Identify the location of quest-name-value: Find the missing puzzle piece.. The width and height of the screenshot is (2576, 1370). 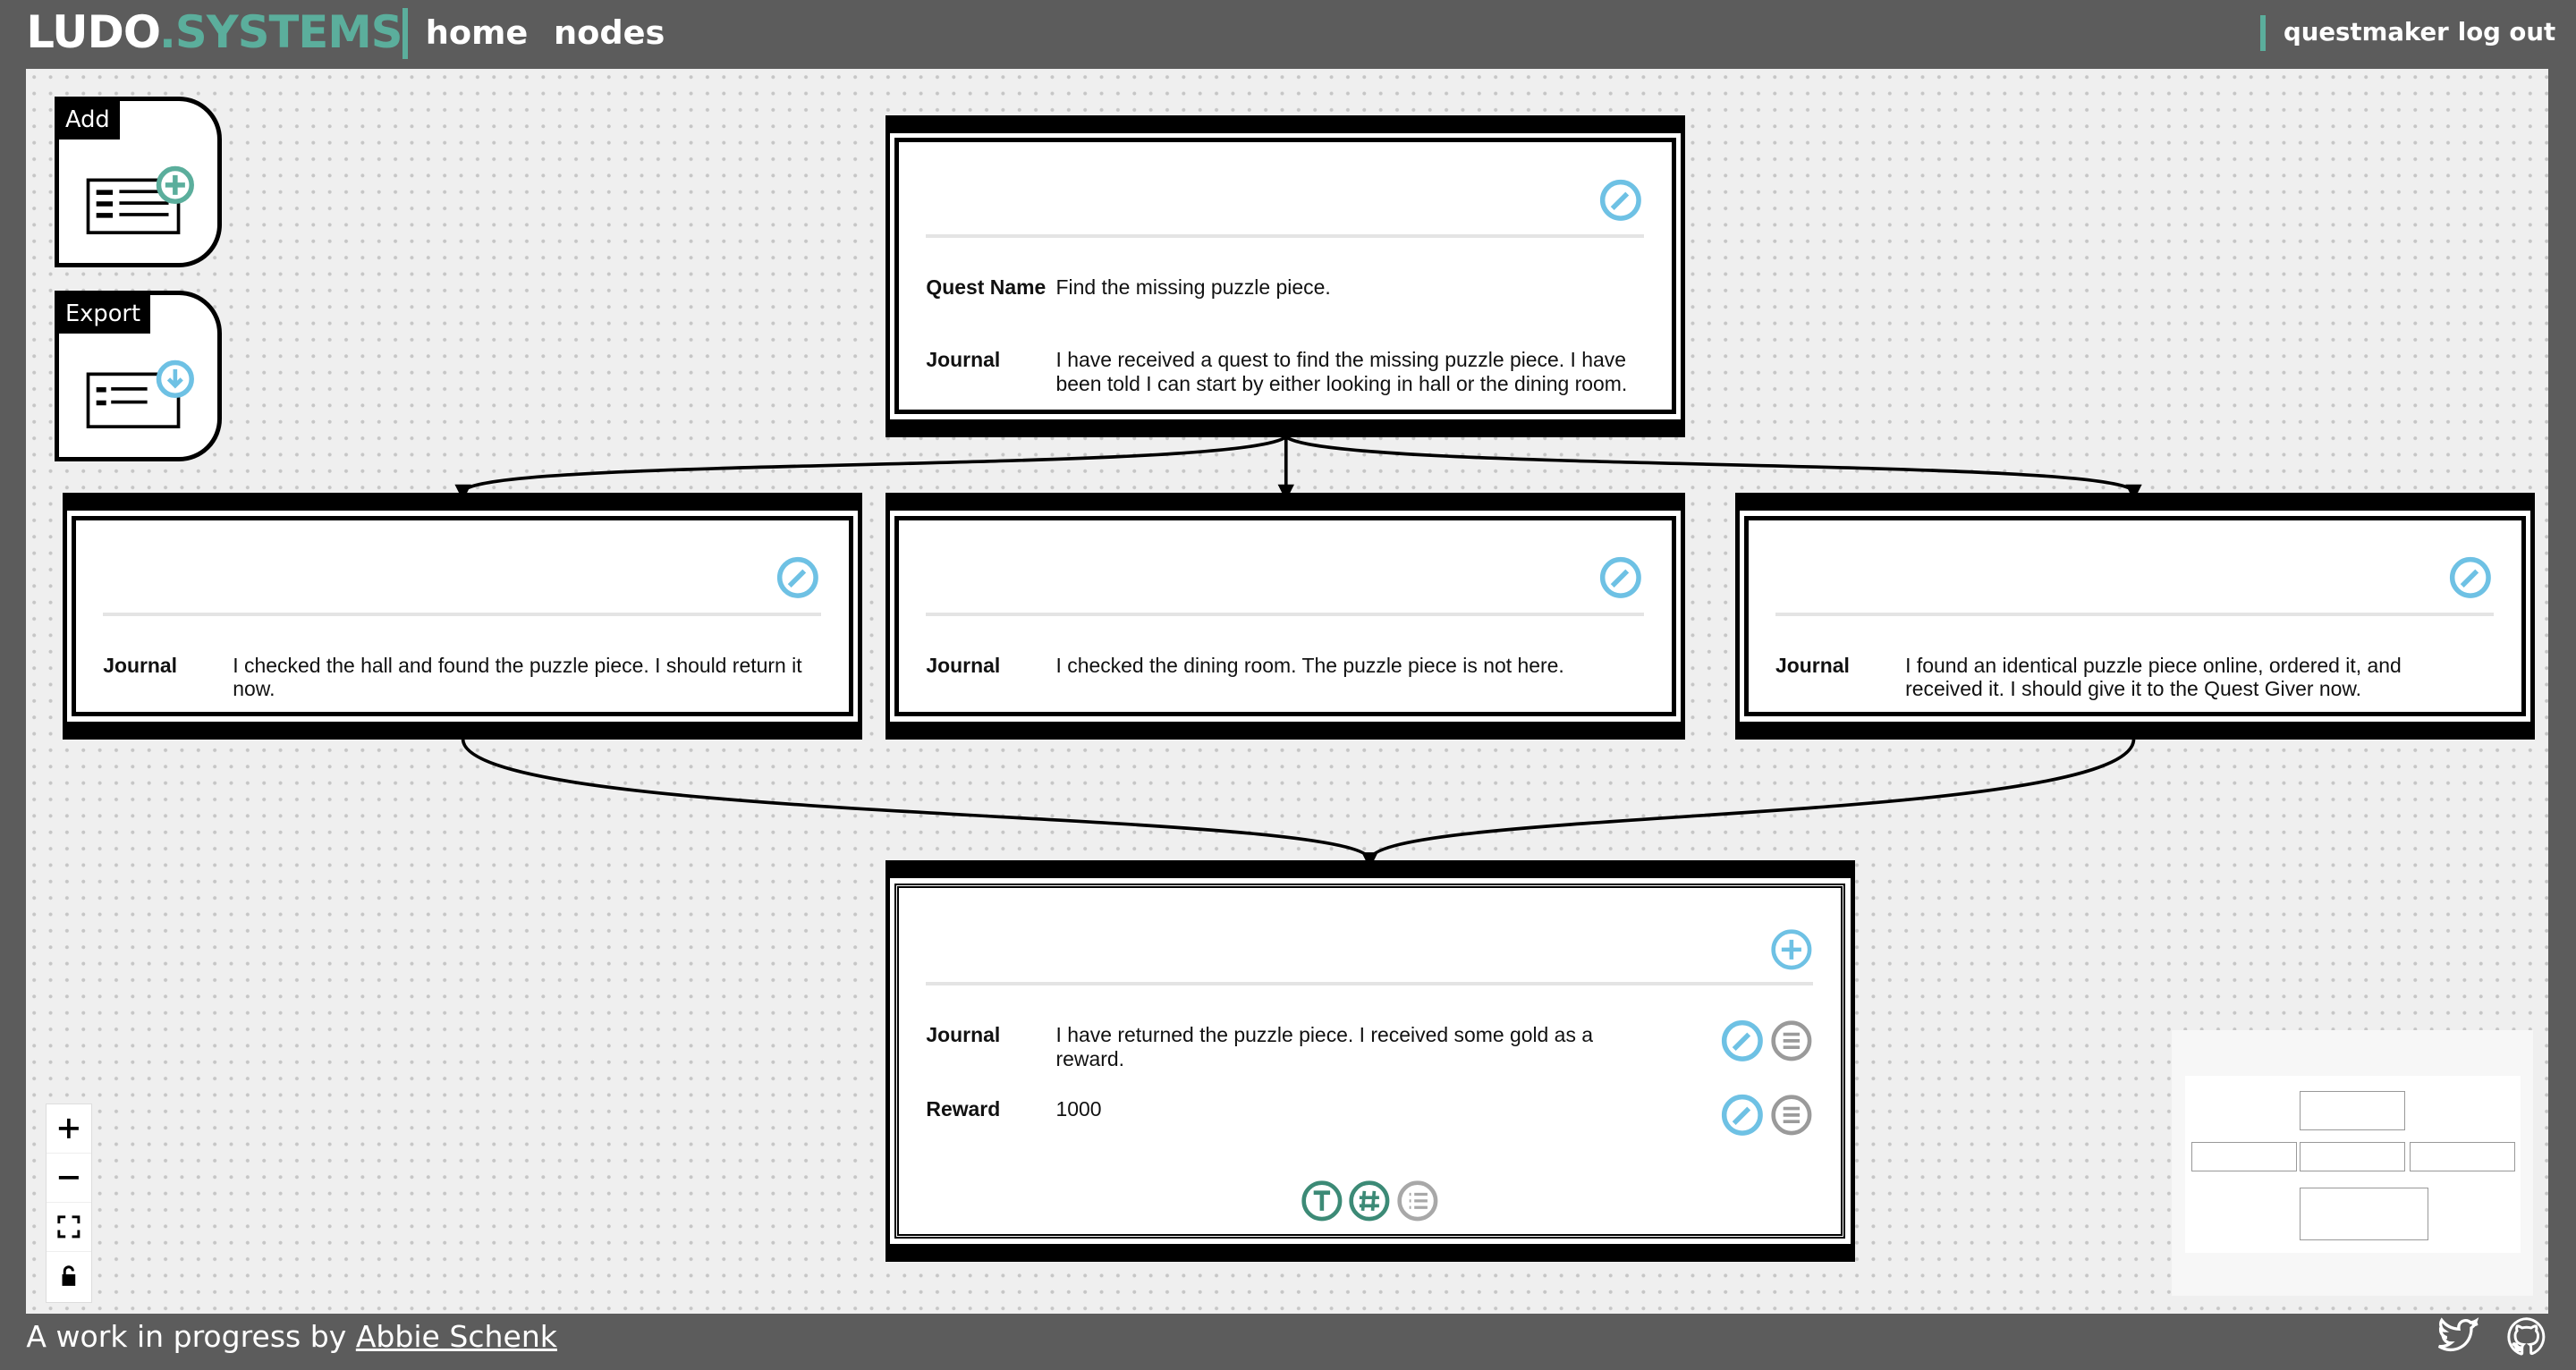
(1193, 287).